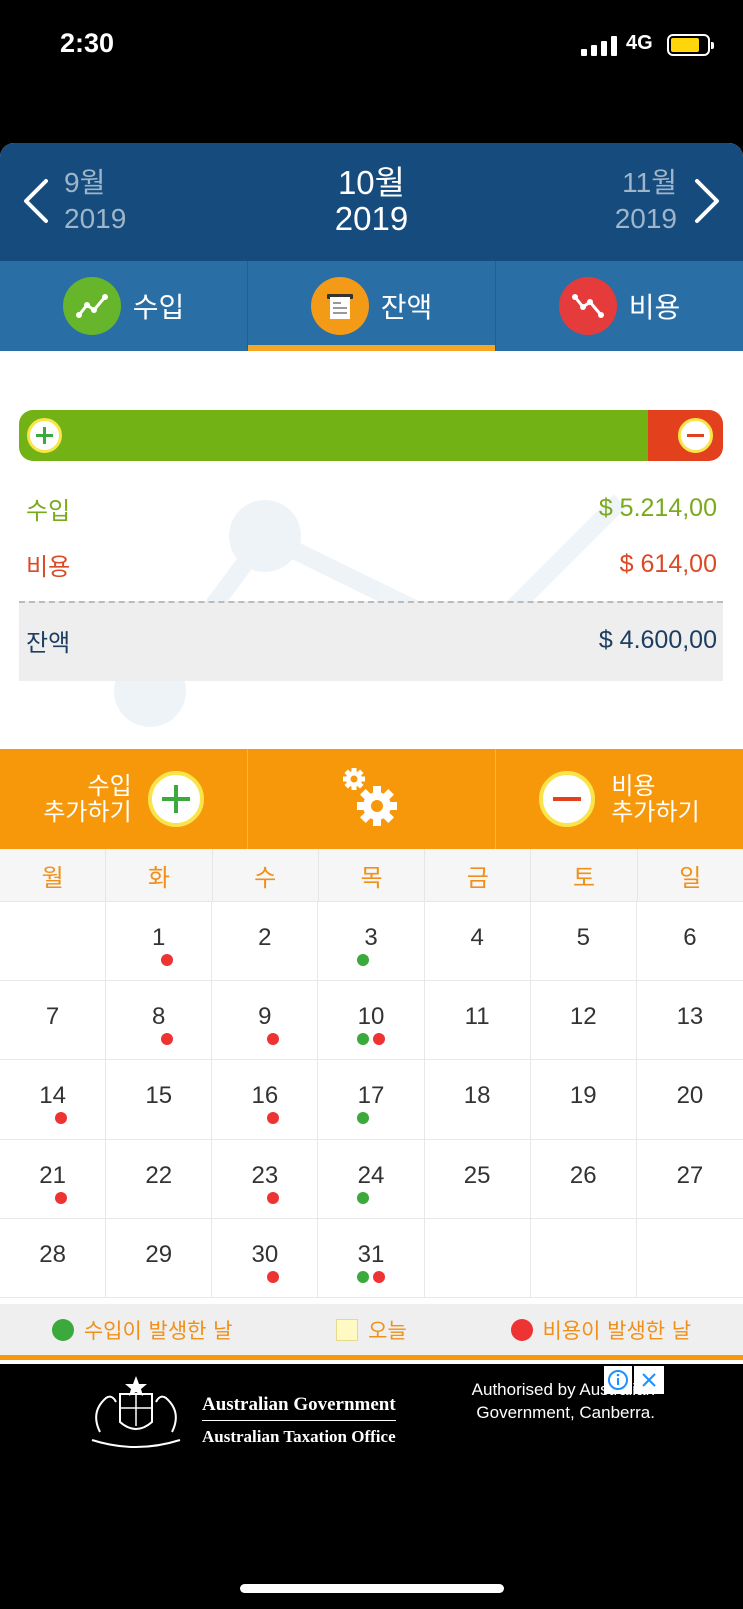 This screenshot has height=1609, width=743. Describe the element at coordinates (159, 1021) in the screenshot. I see `calendar-day: 8` at that location.